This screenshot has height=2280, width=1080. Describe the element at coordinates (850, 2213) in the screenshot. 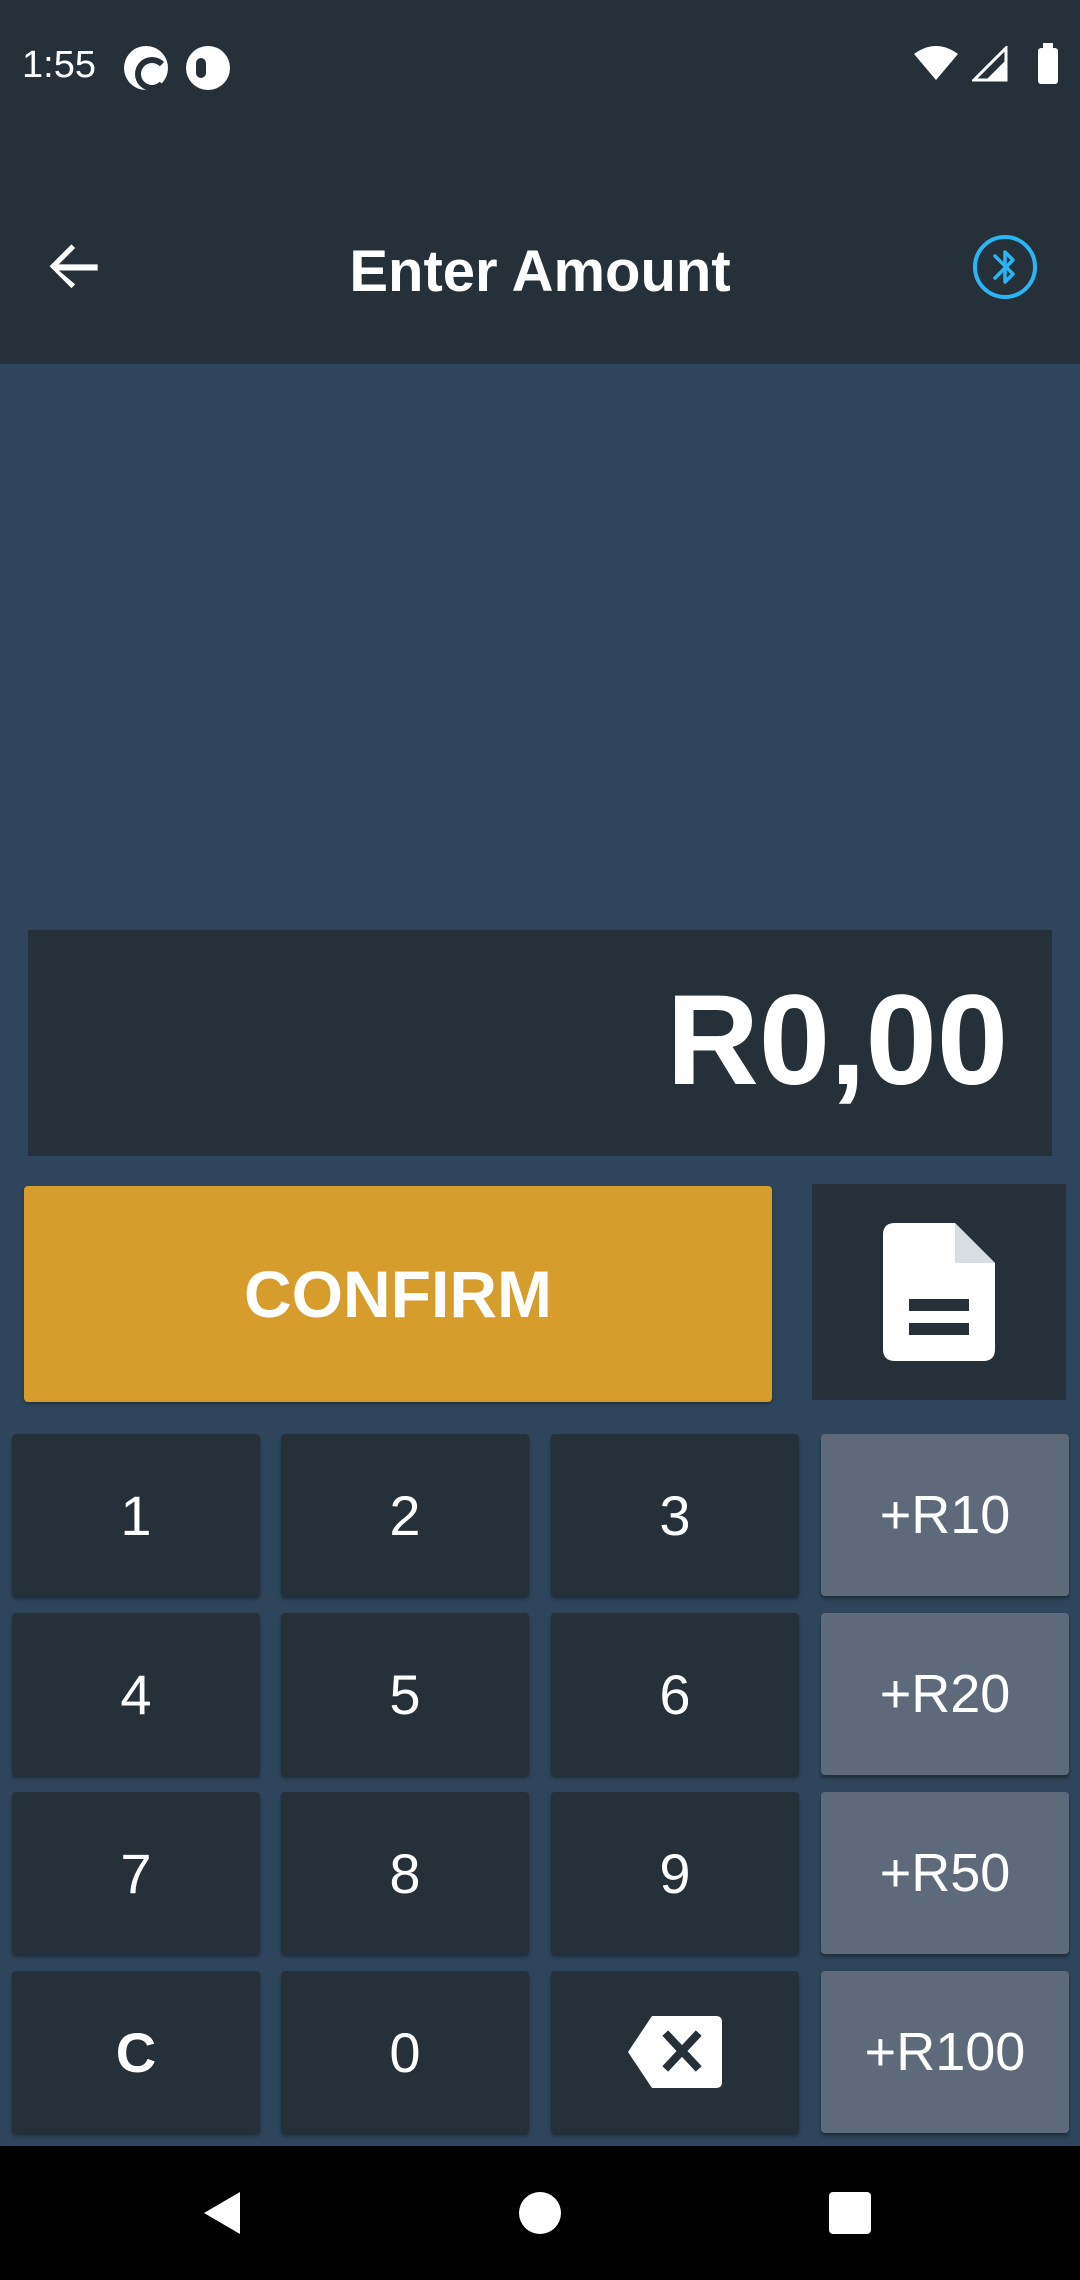

I see `nav-recents-icon` at that location.